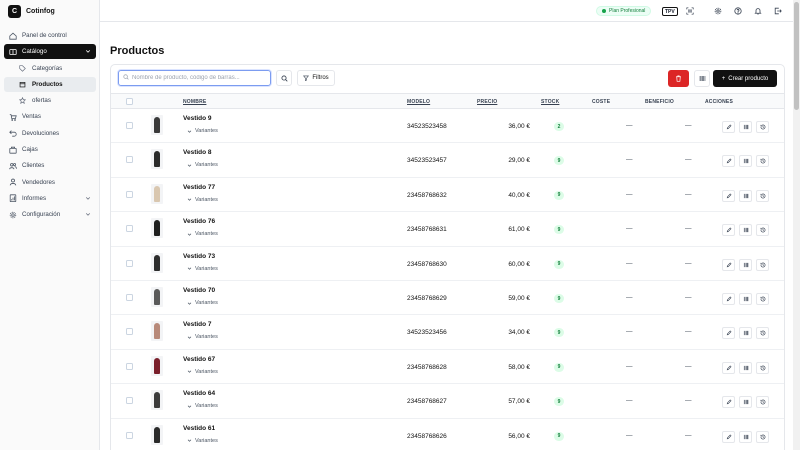  I want to click on settings-icon, so click(717, 10).